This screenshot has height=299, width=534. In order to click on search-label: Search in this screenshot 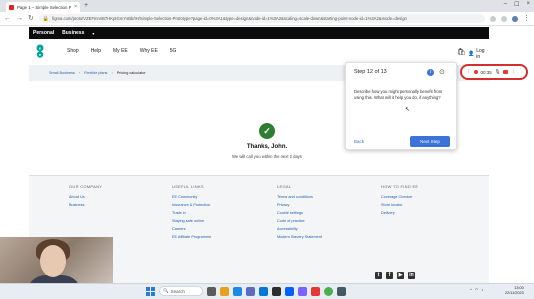, I will do `click(177, 291)`.